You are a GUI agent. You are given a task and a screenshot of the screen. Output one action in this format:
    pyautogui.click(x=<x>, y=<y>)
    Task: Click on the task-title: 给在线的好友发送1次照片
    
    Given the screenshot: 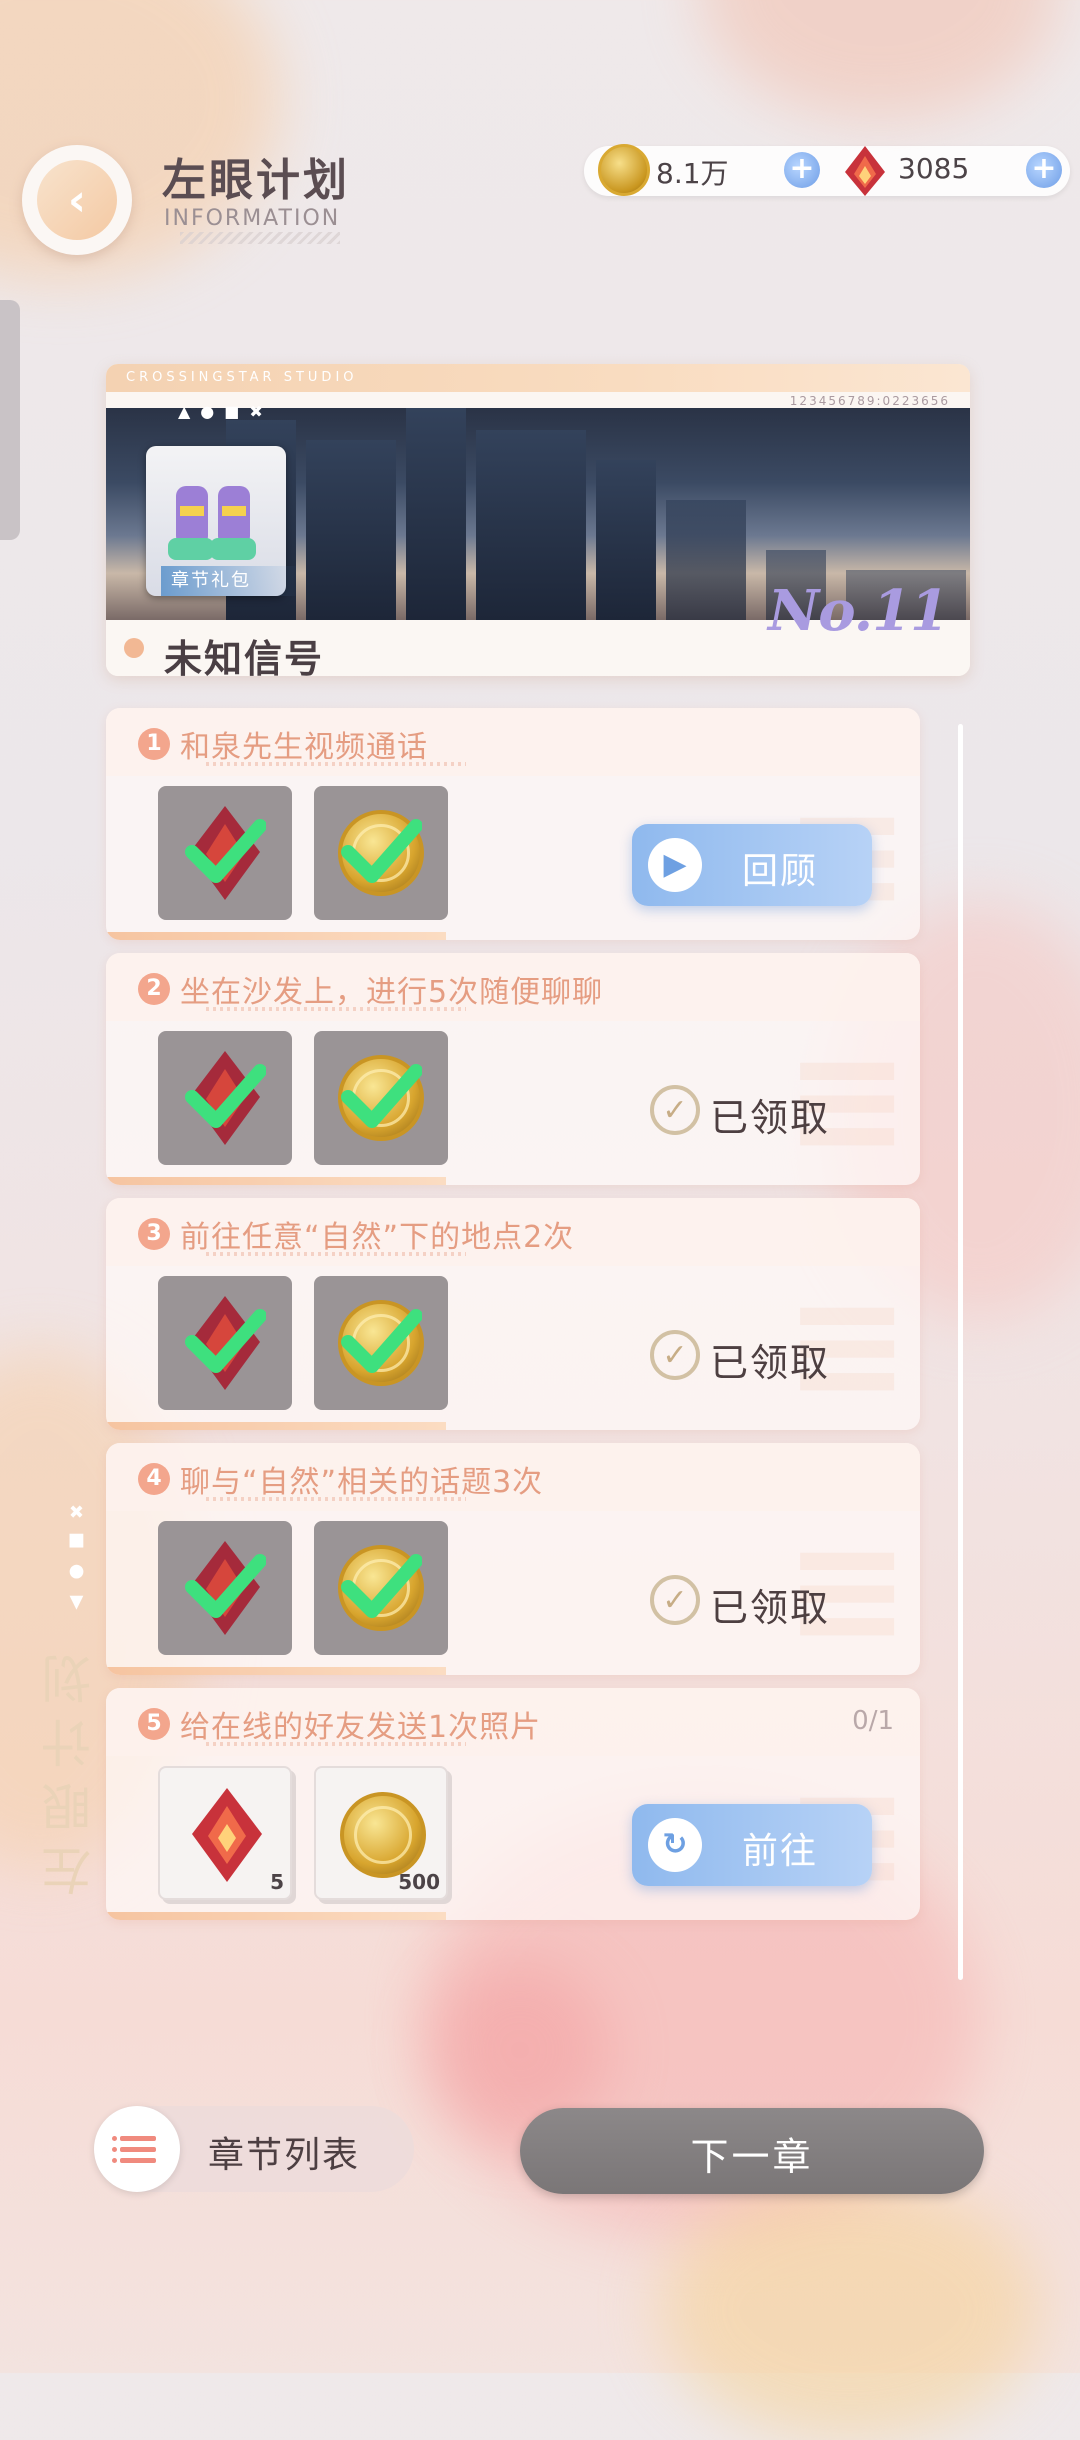 What is the action you would take?
    pyautogui.click(x=361, y=1727)
    